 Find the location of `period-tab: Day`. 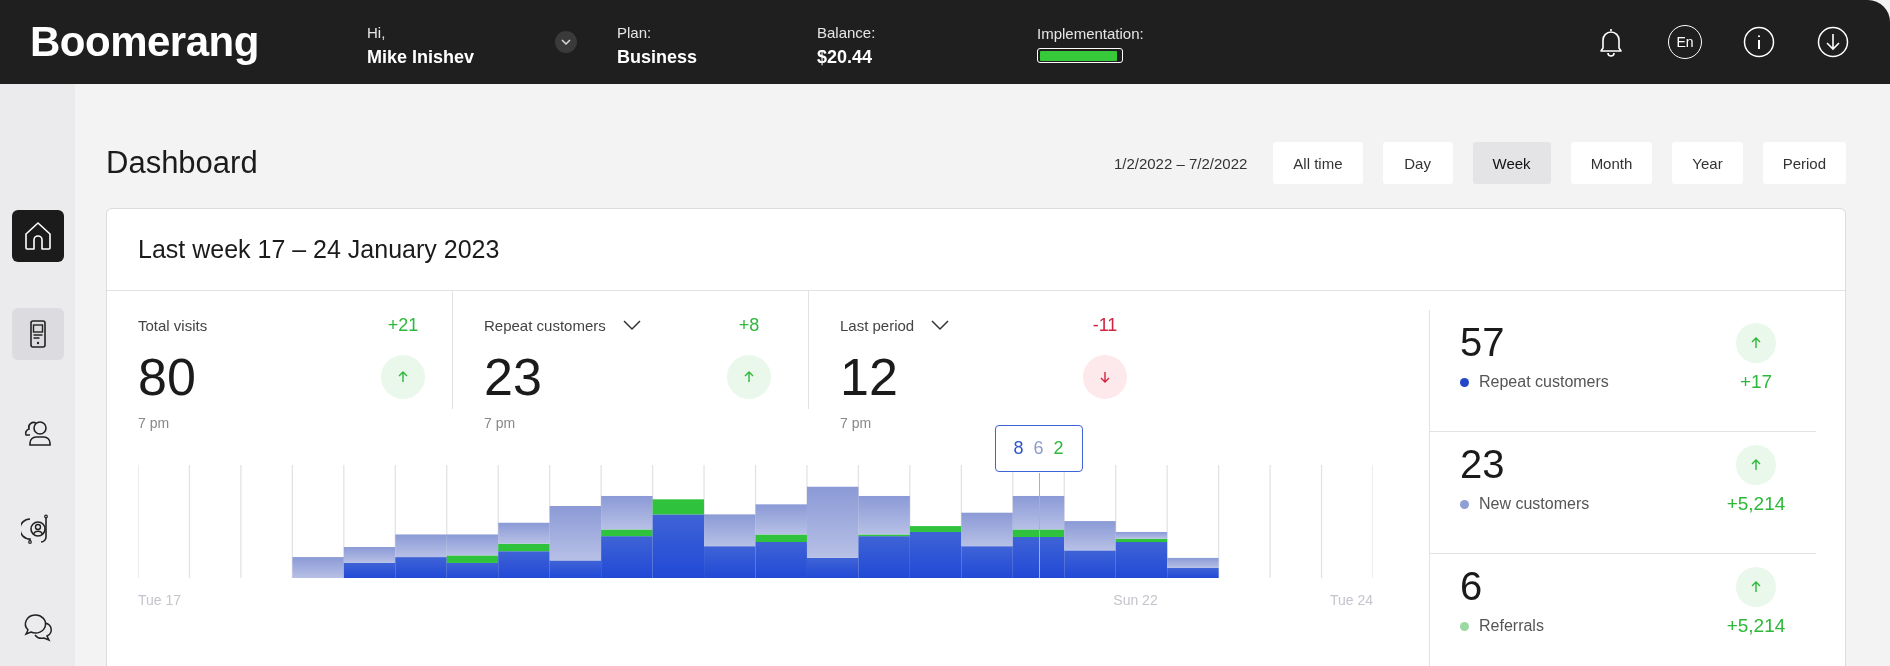

period-tab: Day is located at coordinates (1417, 163).